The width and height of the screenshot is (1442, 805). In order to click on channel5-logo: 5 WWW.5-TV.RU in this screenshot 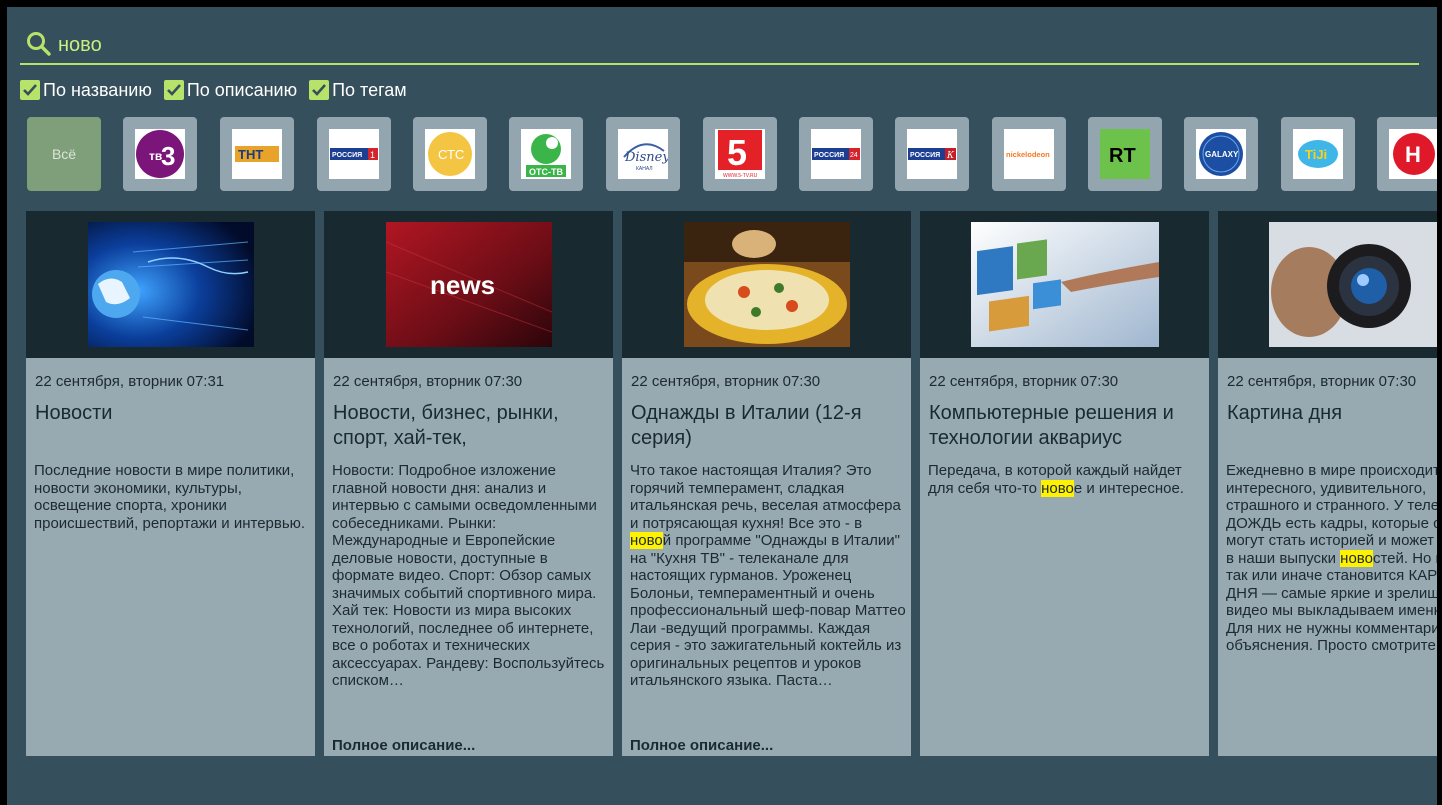, I will do `click(740, 154)`.